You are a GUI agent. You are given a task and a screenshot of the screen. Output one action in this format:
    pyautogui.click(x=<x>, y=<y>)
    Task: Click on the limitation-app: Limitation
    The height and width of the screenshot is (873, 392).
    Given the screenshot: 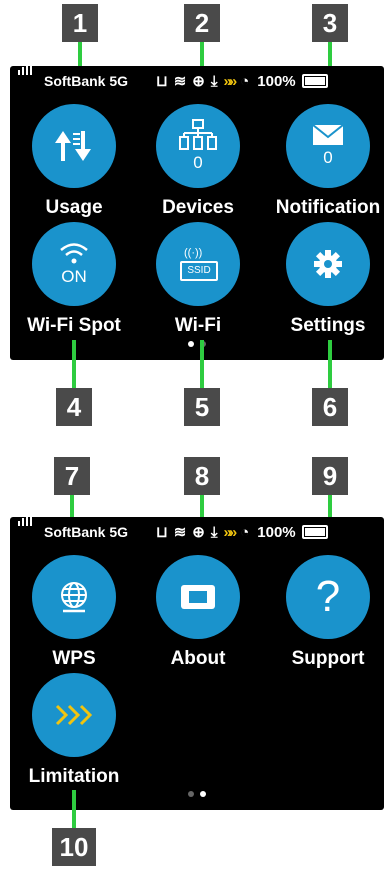 What is the action you would take?
    pyautogui.click(x=74, y=730)
    